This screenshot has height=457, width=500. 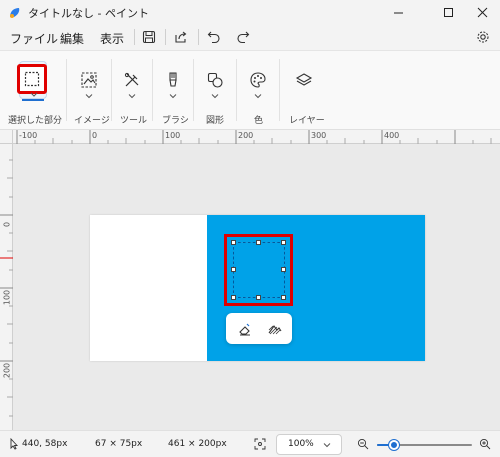 I want to click on maximize-icon, so click(x=448, y=12).